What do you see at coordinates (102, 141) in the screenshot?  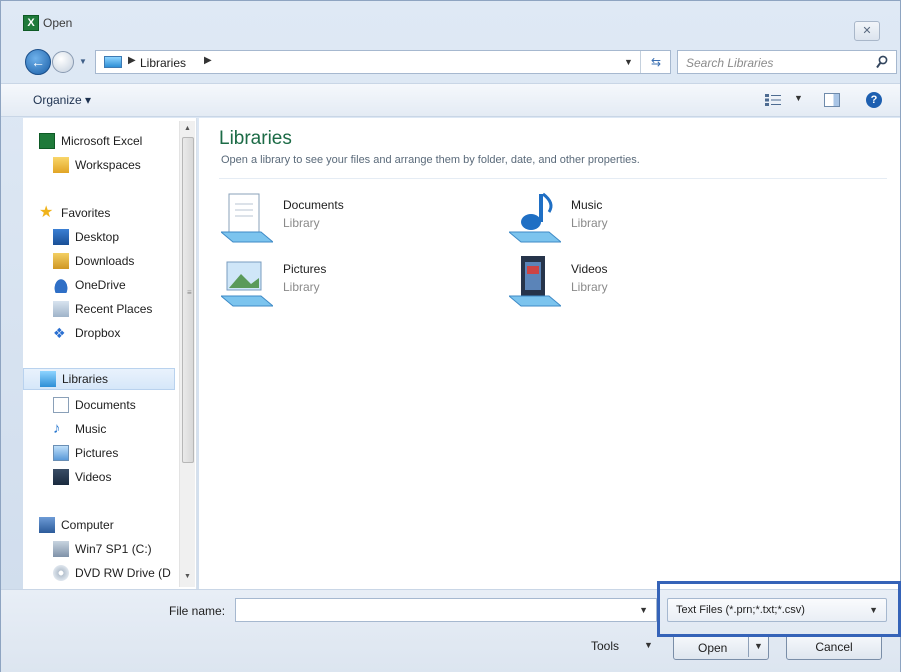 I see `nav-item-label: Microsoft Excel` at bounding box center [102, 141].